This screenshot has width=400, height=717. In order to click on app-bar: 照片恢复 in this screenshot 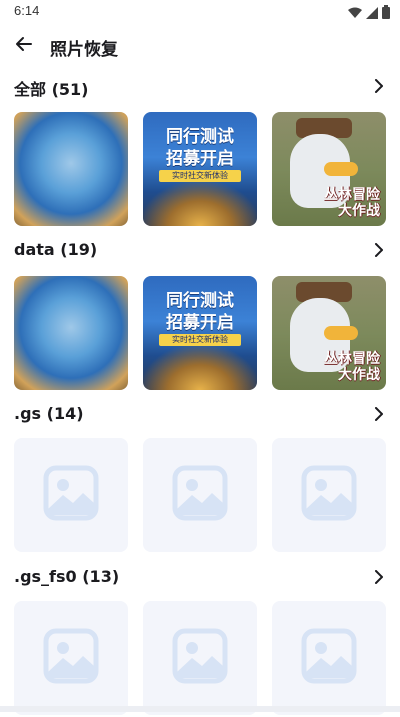, I will do `click(200, 46)`.